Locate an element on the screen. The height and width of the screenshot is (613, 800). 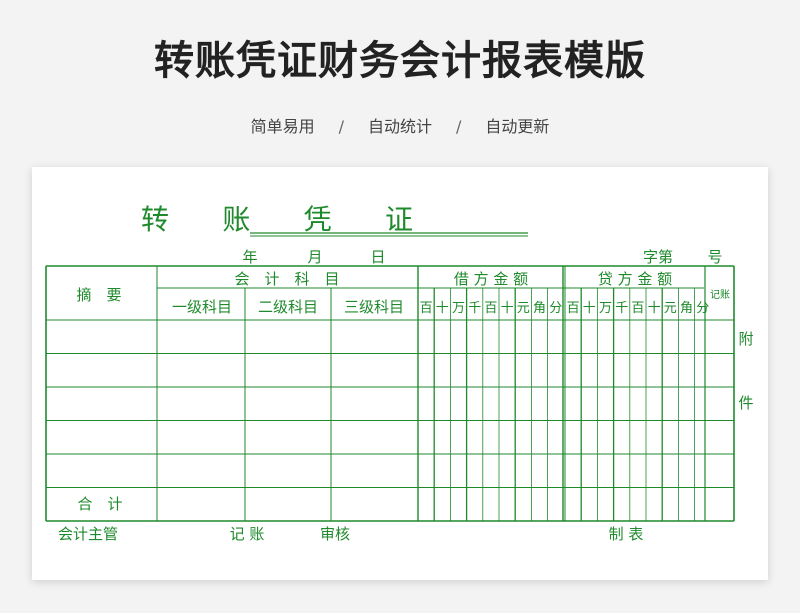
date-day: 日 is located at coordinates (377, 257).